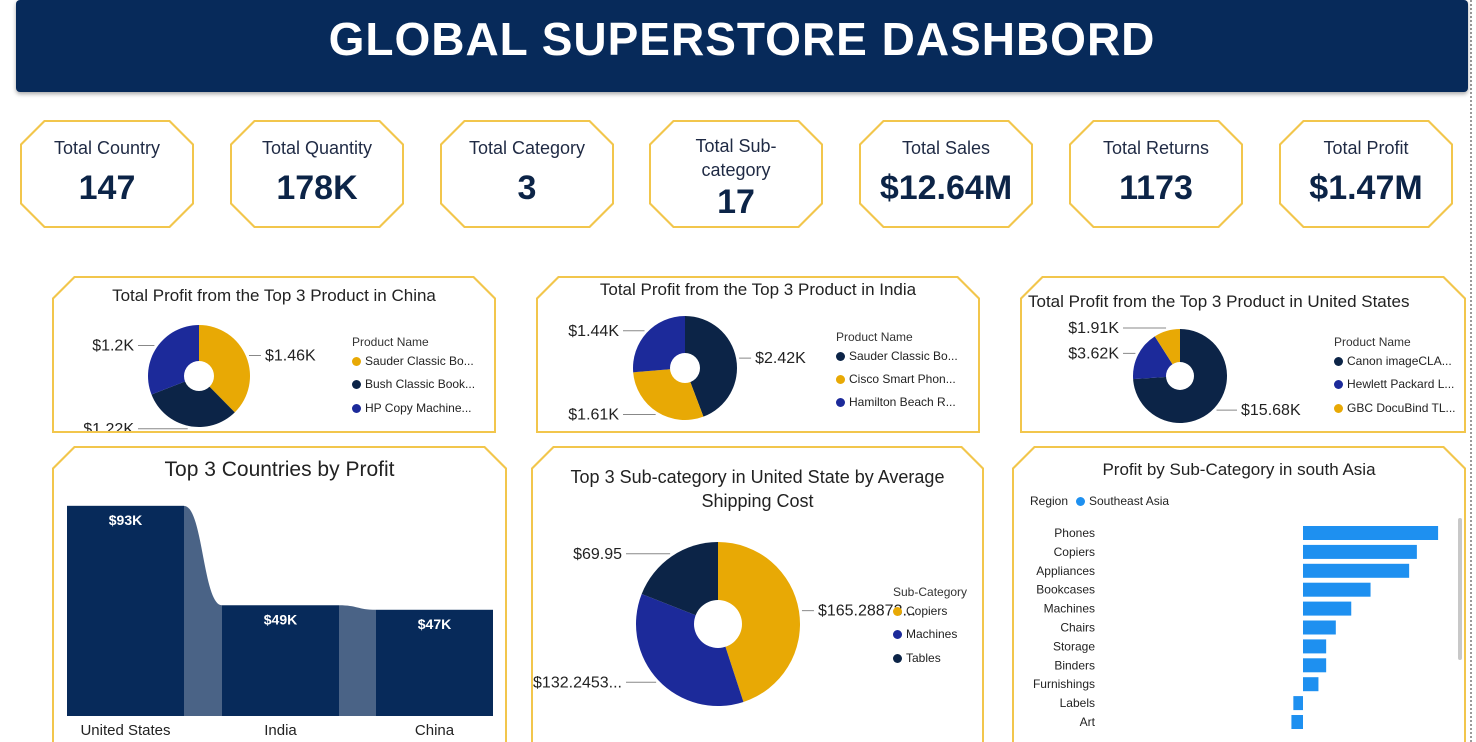 This screenshot has width=1476, height=742. What do you see at coordinates (280, 619) in the screenshot?
I see `data-label: $49K` at bounding box center [280, 619].